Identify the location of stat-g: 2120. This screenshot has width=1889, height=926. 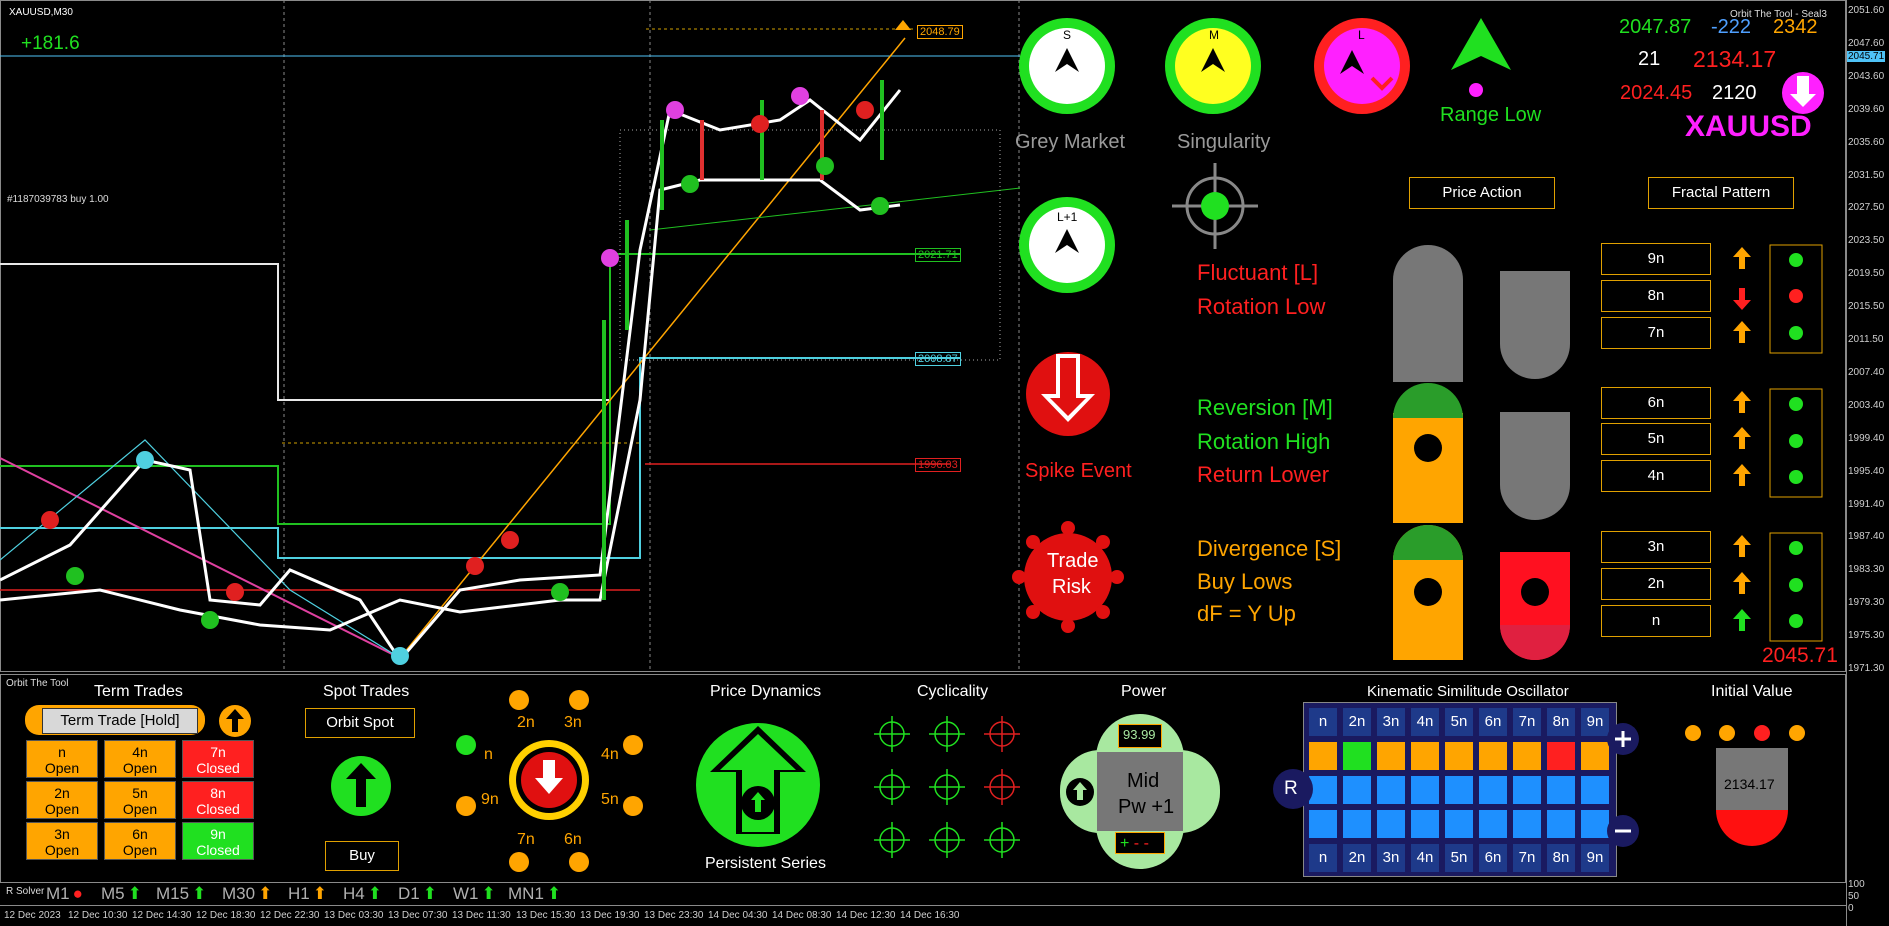
(1734, 93).